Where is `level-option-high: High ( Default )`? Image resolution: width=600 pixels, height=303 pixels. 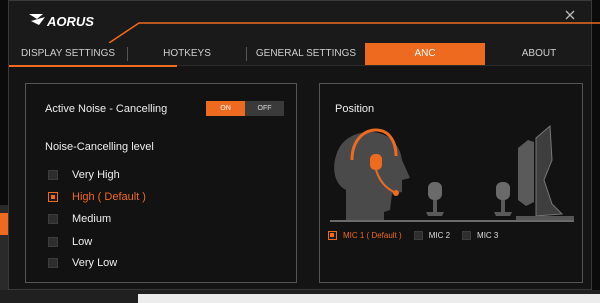 level-option-high: High ( Default ) is located at coordinates (97, 197).